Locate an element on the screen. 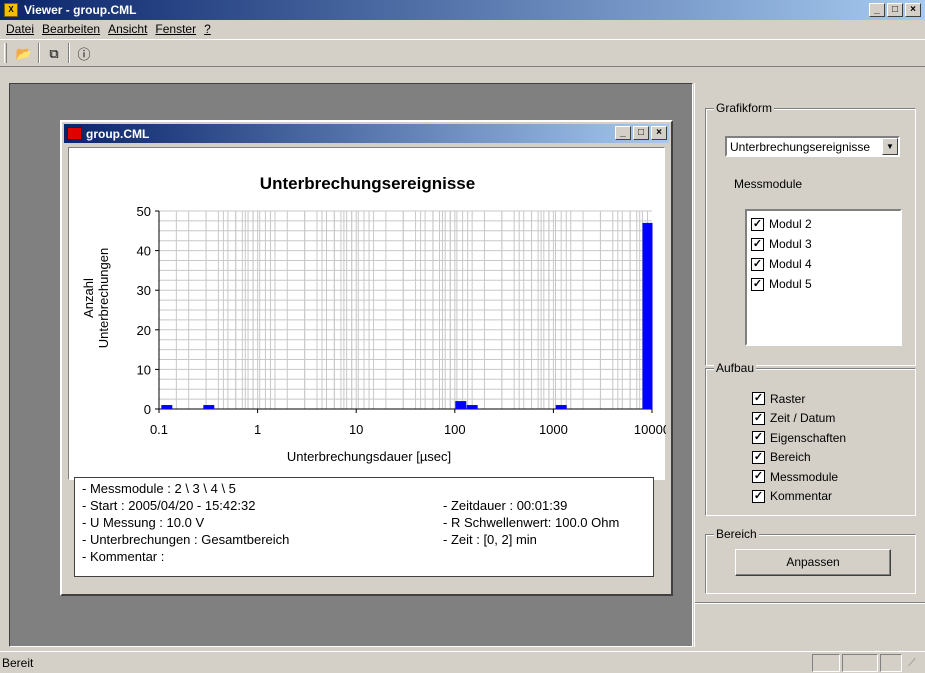 The image size is (925, 673). toolbar-grip is located at coordinates (5, 53).